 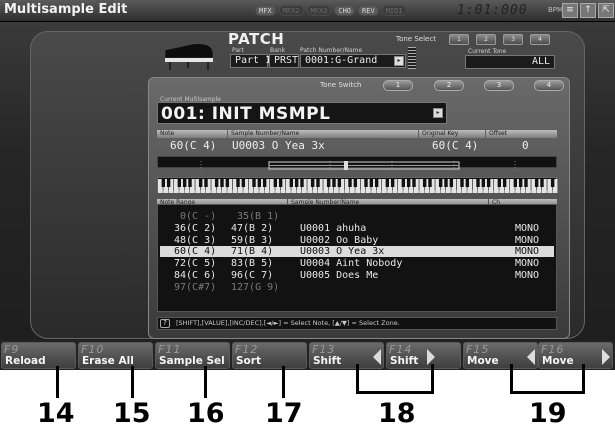 I want to click on tone-select-2: 2, so click(x=486, y=39).